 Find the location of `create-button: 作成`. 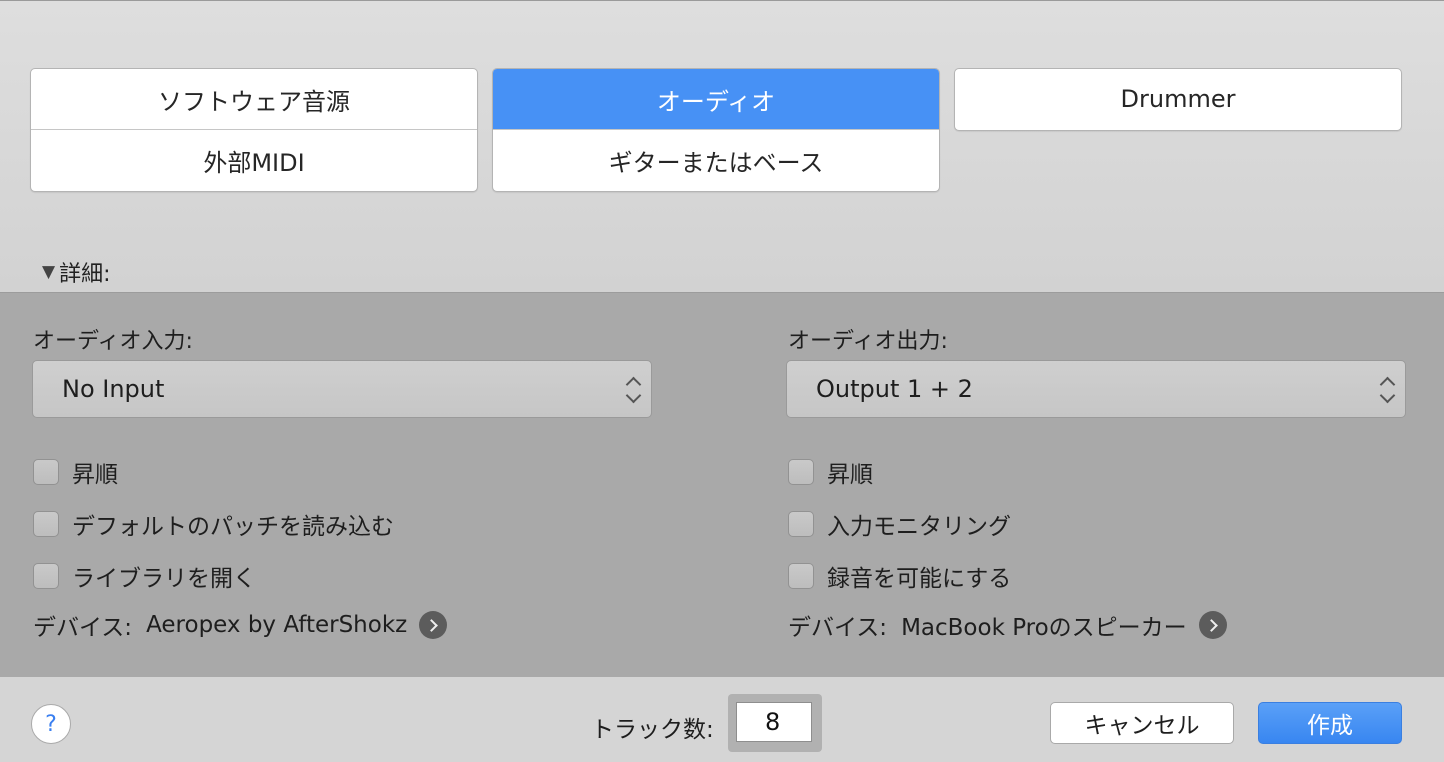

create-button: 作成 is located at coordinates (1330, 723).